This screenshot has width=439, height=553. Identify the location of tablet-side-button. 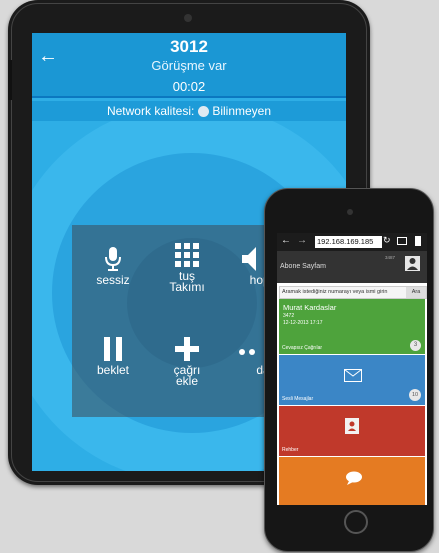
(10, 80).